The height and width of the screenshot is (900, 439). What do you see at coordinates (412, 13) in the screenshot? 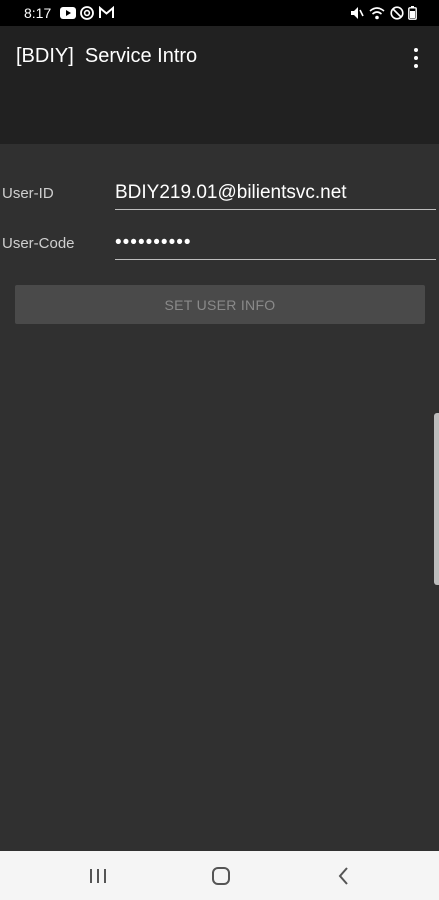
I see `battery-icon` at bounding box center [412, 13].